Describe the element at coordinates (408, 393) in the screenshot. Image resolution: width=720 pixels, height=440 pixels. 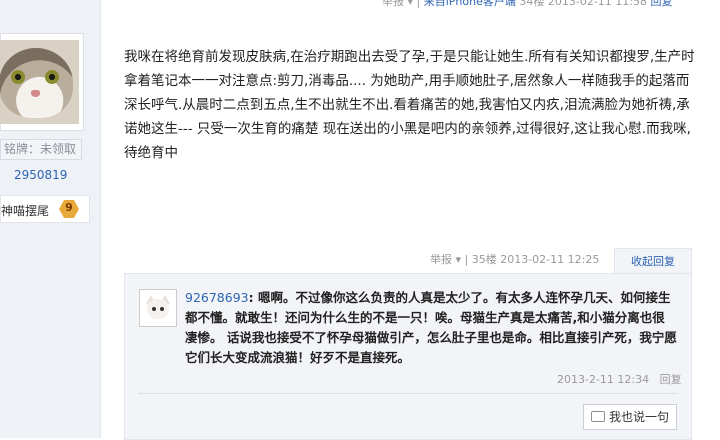
I see `reply-divider` at that location.